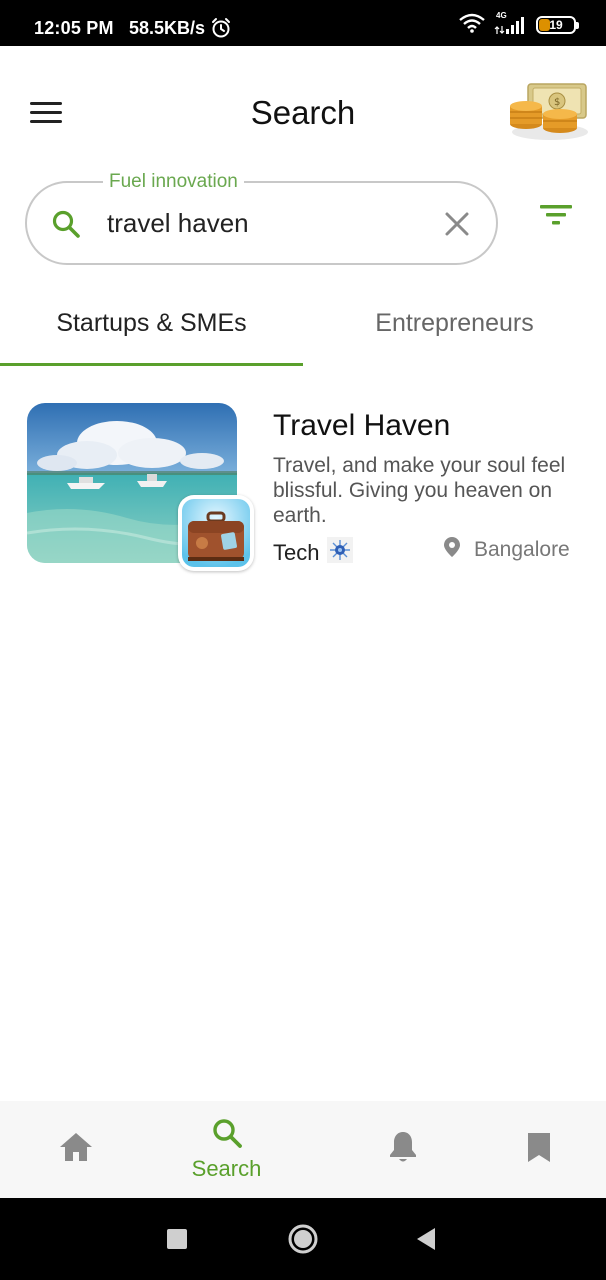 The width and height of the screenshot is (606, 1280). Describe the element at coordinates (74, 28) in the screenshot. I see `status-time: 12:05 PM` at that location.